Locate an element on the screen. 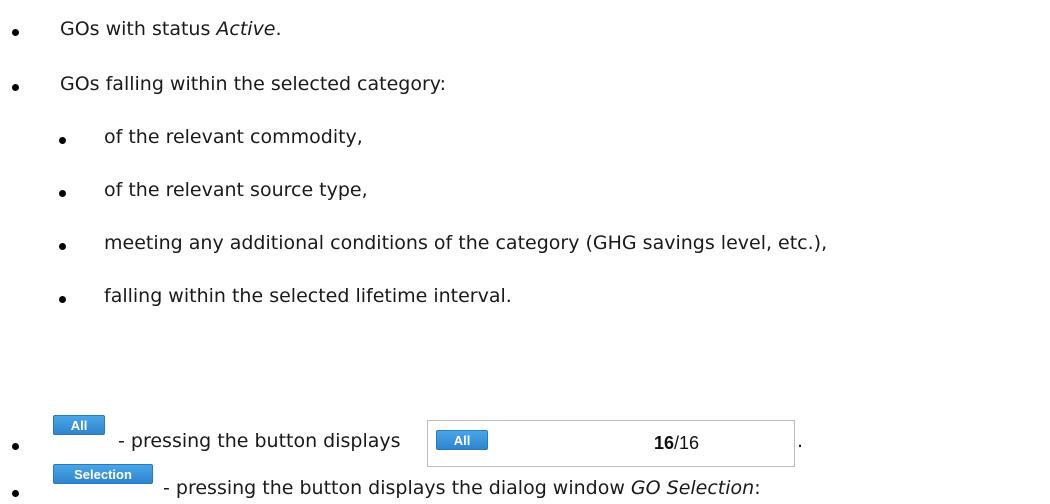  sub-list-item-text: of the relevant source type, is located at coordinates (236, 190).